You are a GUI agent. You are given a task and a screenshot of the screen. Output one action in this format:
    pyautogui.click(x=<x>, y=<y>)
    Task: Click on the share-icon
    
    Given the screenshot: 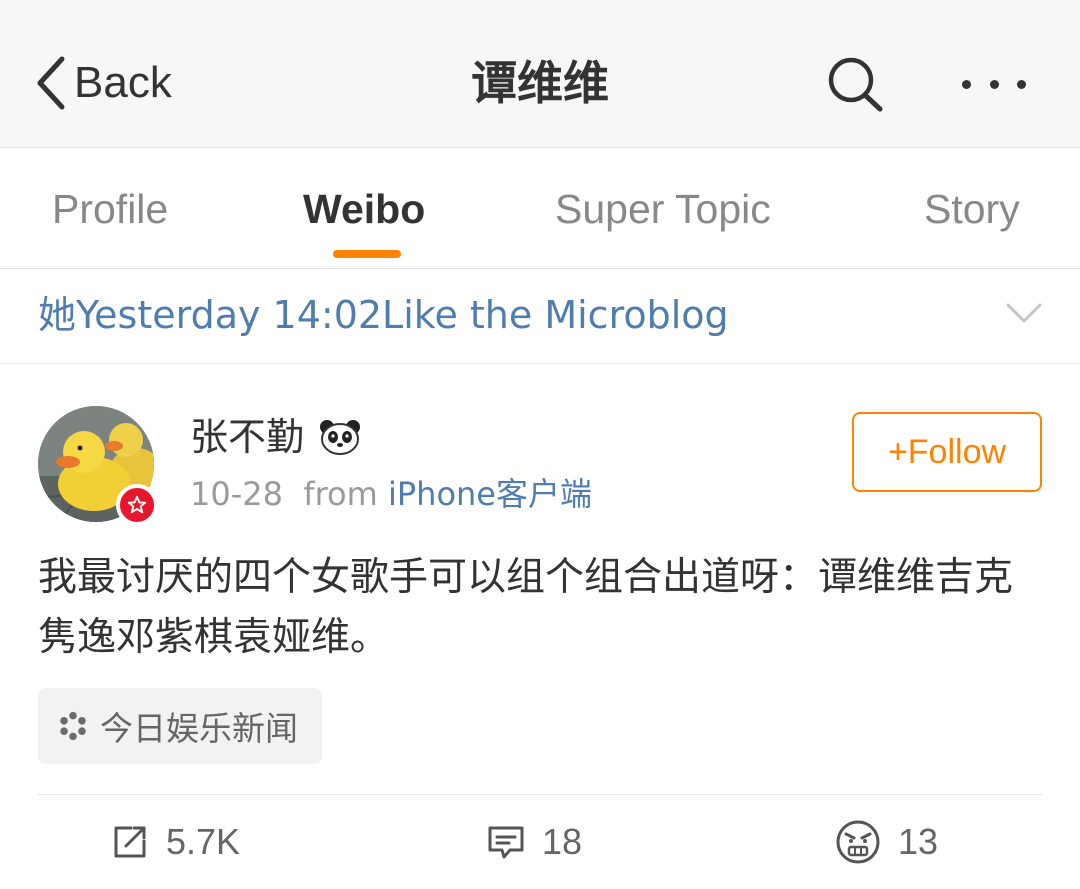 What is the action you would take?
    pyautogui.click(x=130, y=842)
    